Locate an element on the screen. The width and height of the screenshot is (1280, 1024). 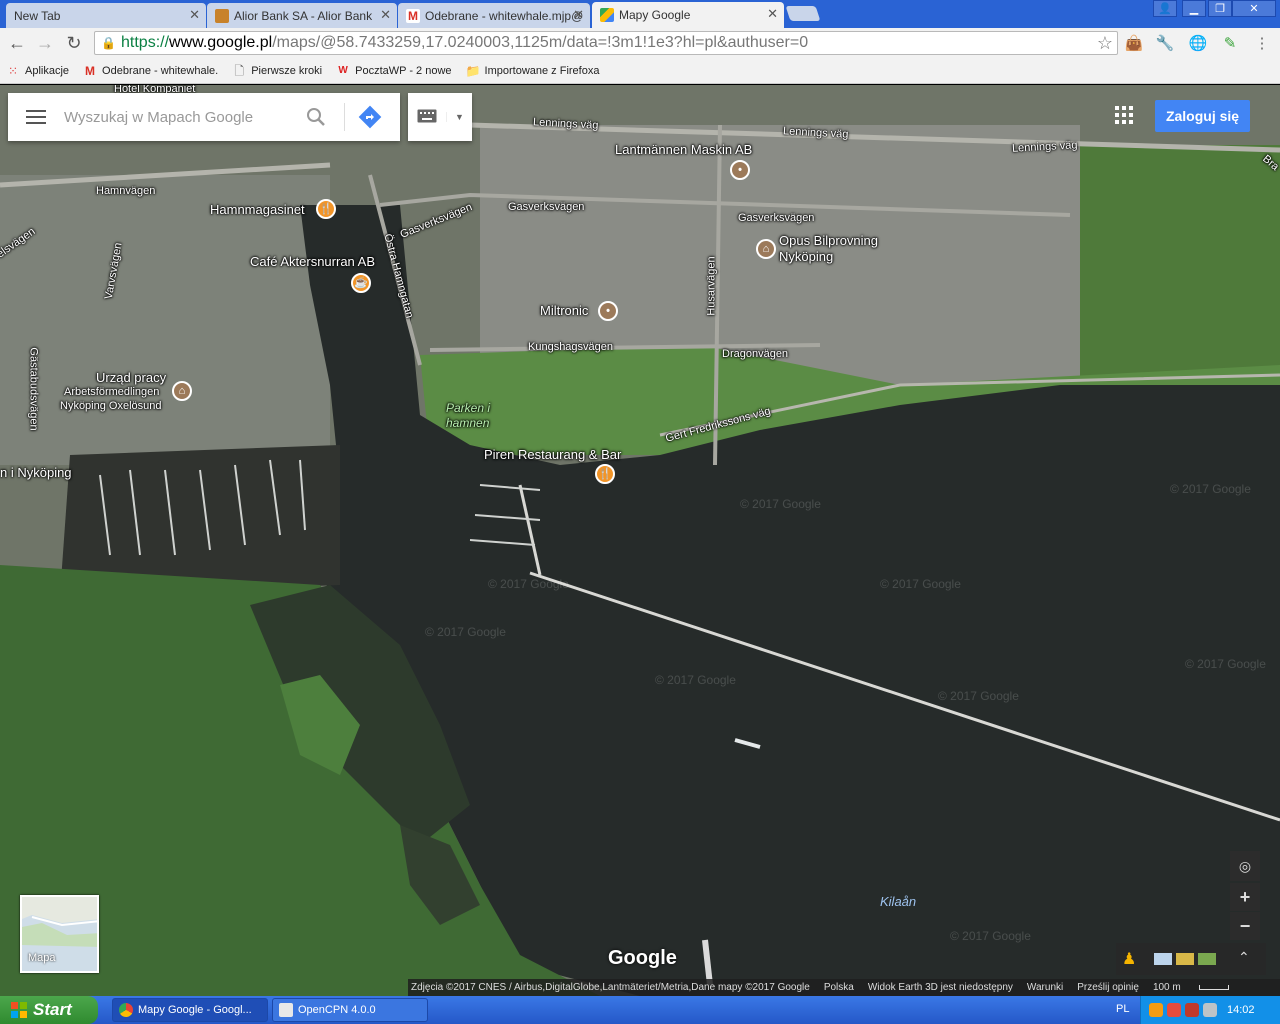
map-label-opus-city: Nyköping is located at coordinates (806, 256).